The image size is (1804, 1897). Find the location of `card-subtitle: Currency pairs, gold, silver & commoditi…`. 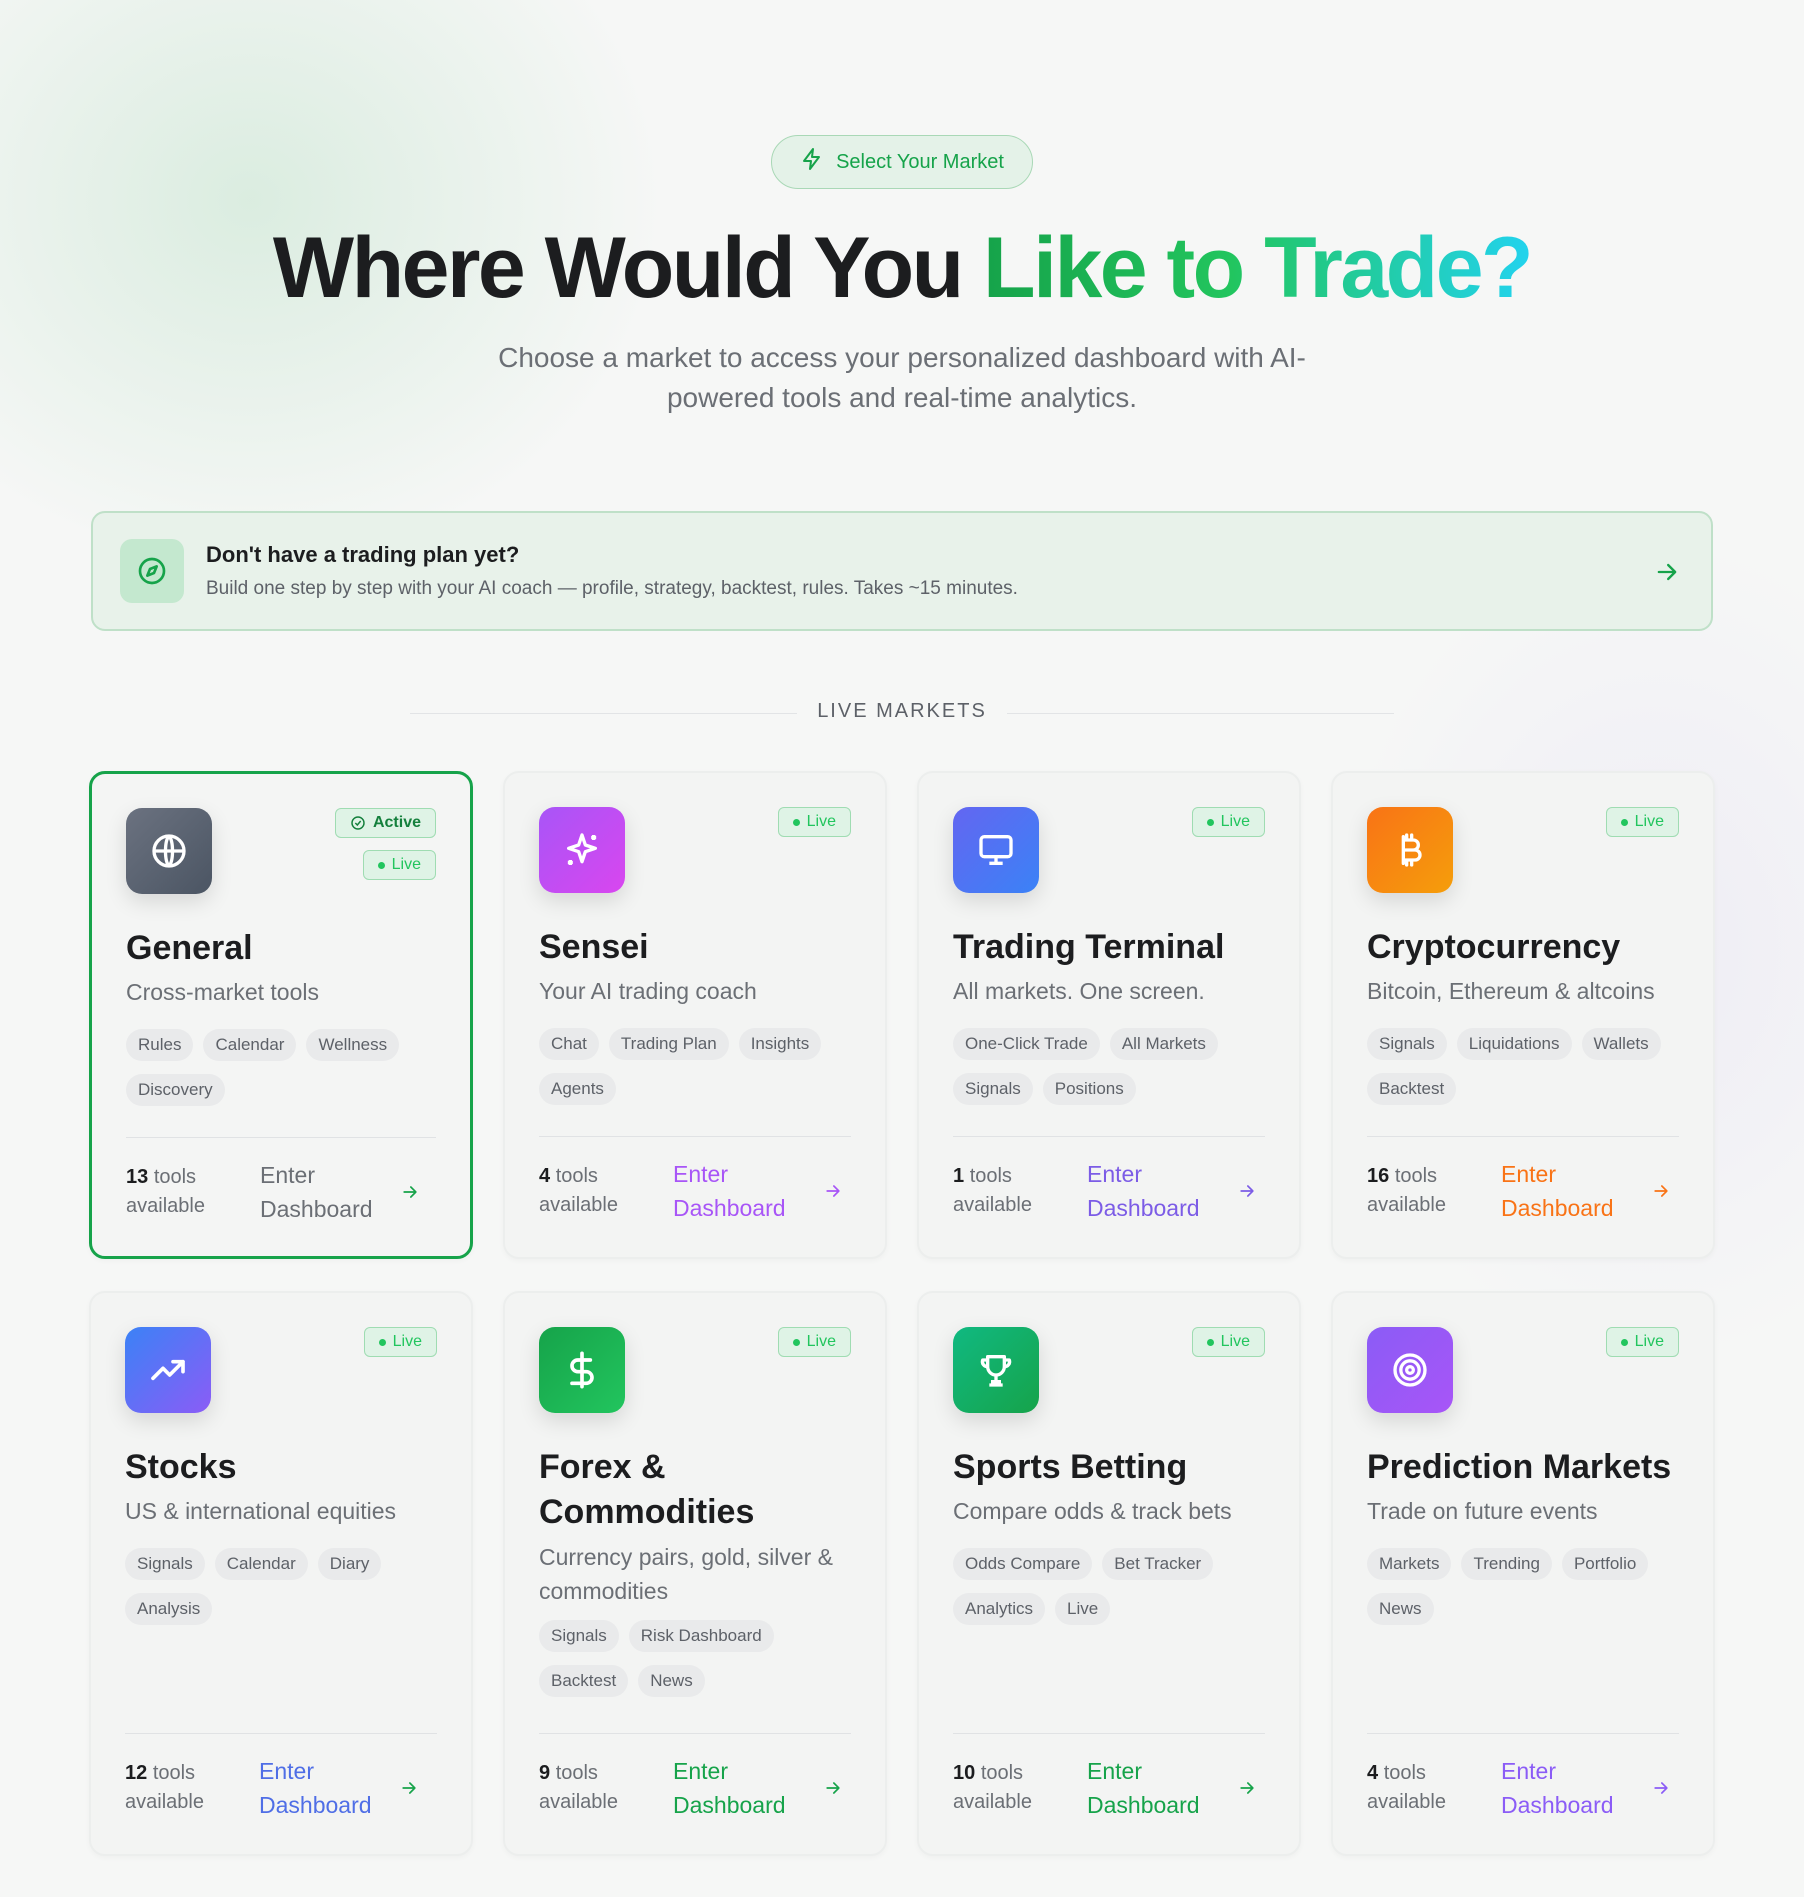

card-subtitle: Currency pairs, gold, silver & commoditi… is located at coordinates (686, 1574).